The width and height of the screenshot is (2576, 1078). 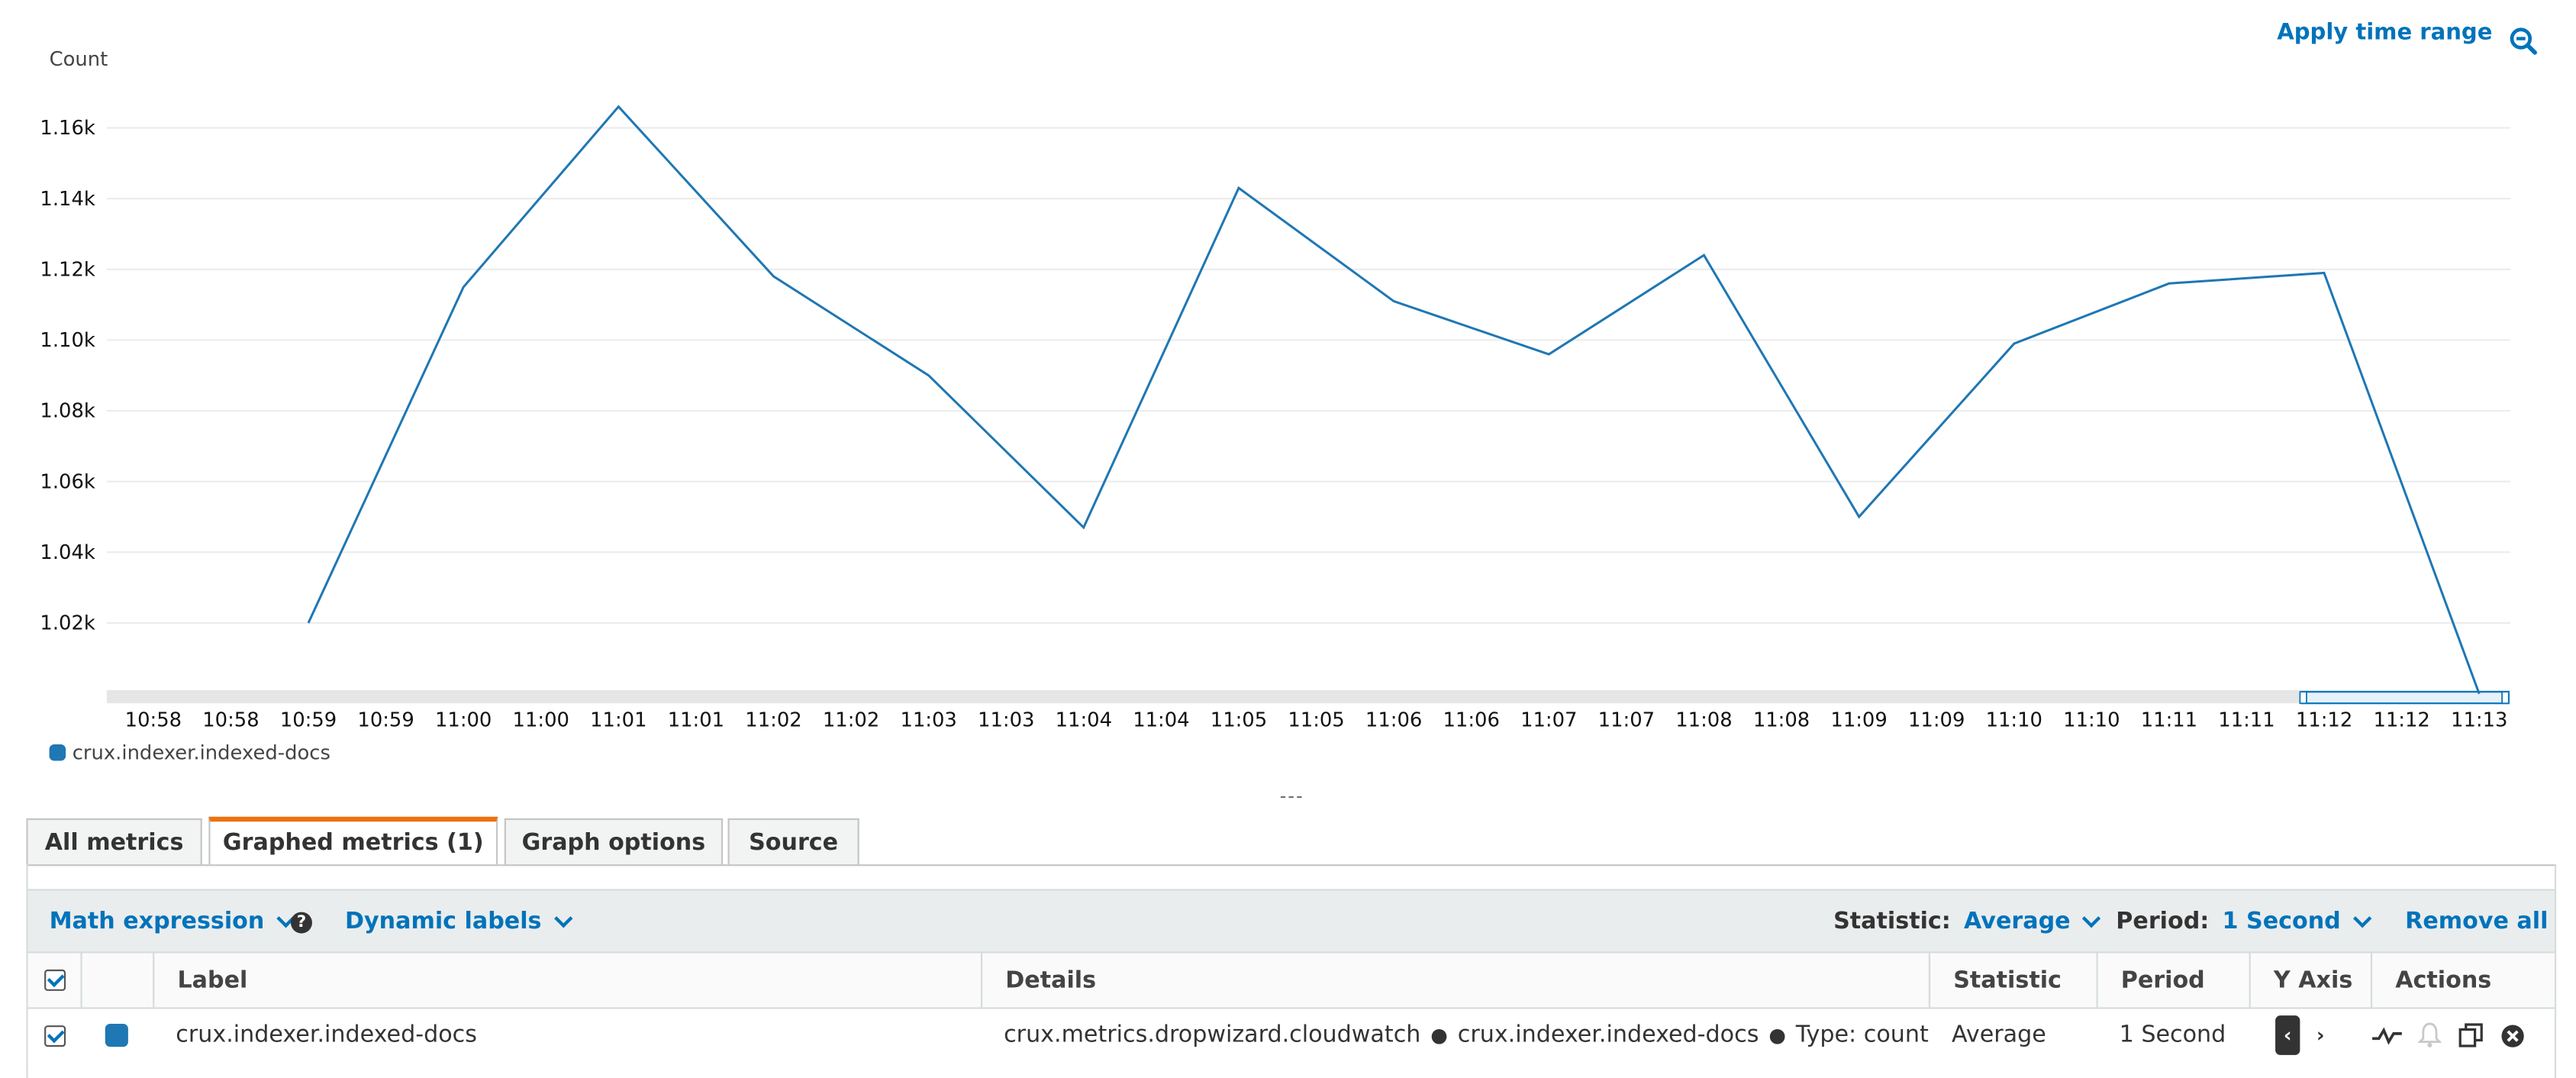 I want to click on y-axis-ticks: 1.16k 1.14k 1.12k 1.10k 1.08k 1.06k 1.04k 1.02k, so click(x=67, y=375).